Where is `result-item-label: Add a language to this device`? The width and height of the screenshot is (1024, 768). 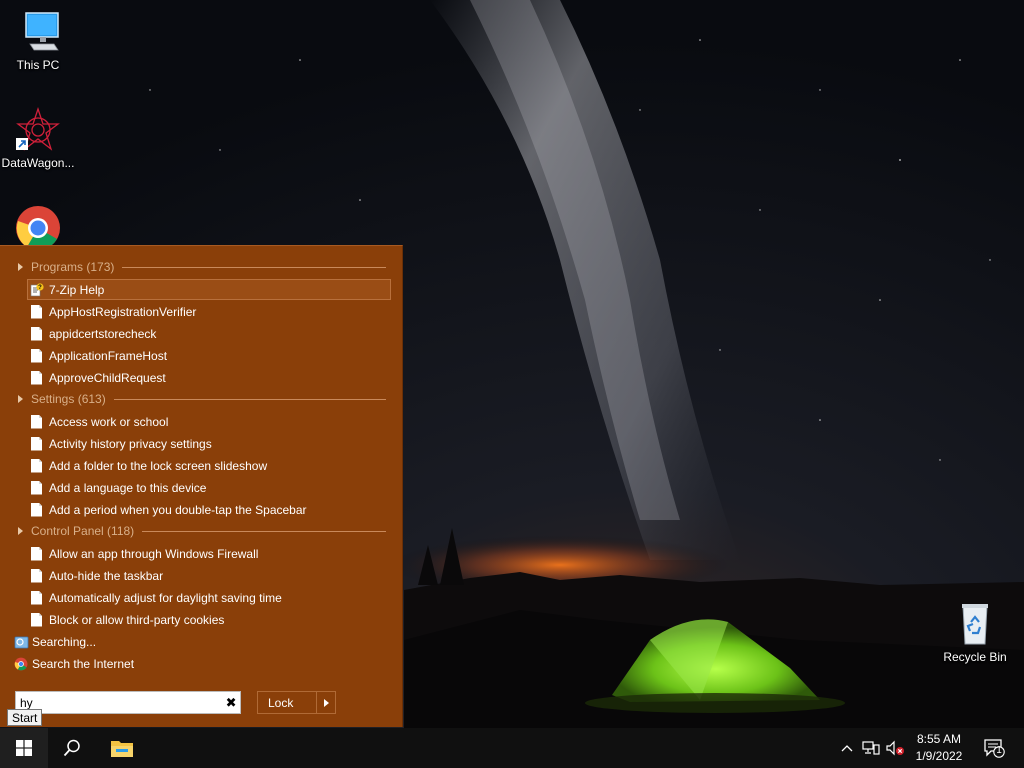
result-item-label: Add a language to this device is located at coordinates (128, 487).